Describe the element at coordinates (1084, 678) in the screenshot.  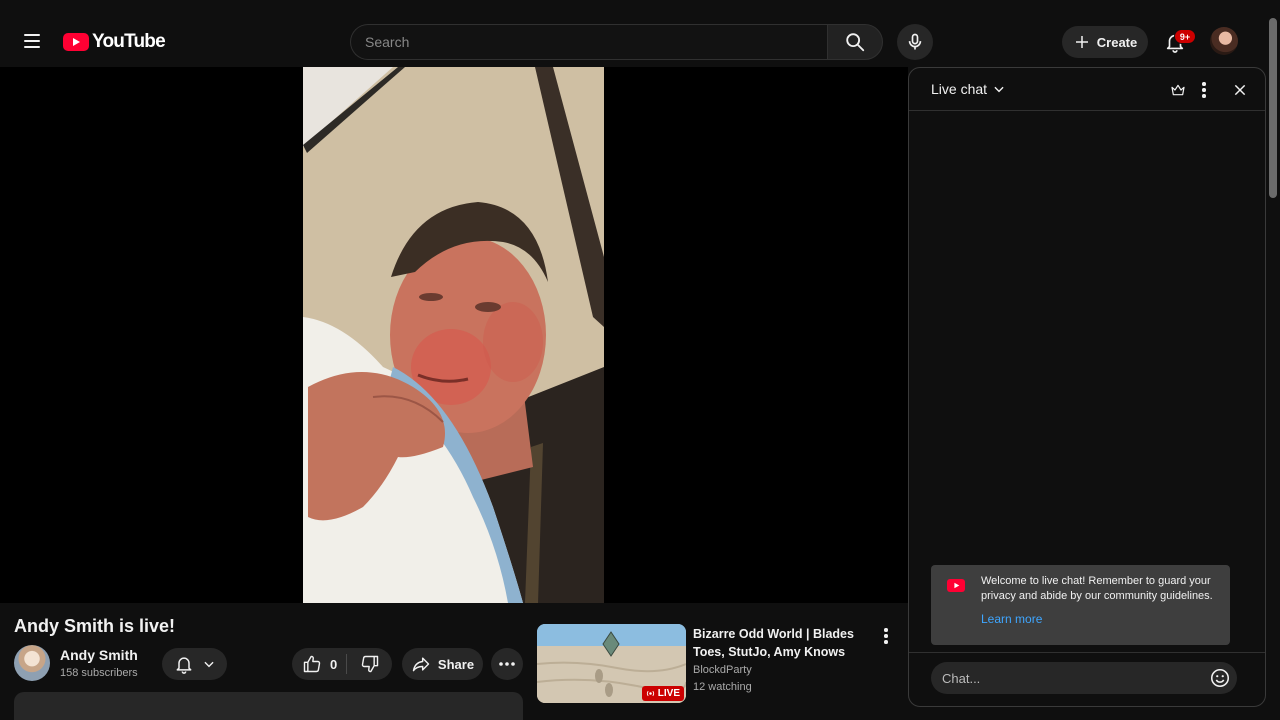
I see `chat-input` at that location.